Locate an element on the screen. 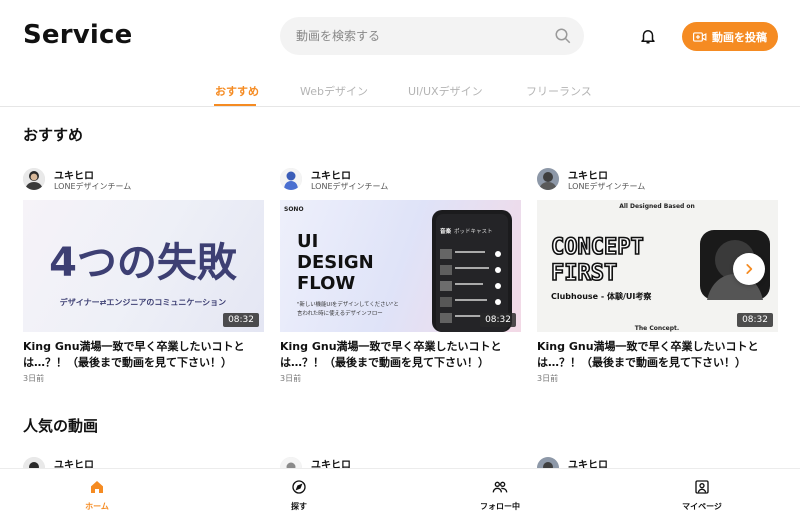  nav-mypage: マイページ is located at coordinates (702, 495).